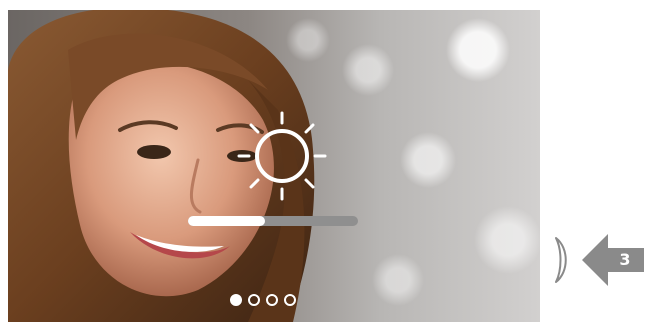 Image resolution: width=646 pixels, height=327 pixels. I want to click on bracket-shape, so click(561, 260).